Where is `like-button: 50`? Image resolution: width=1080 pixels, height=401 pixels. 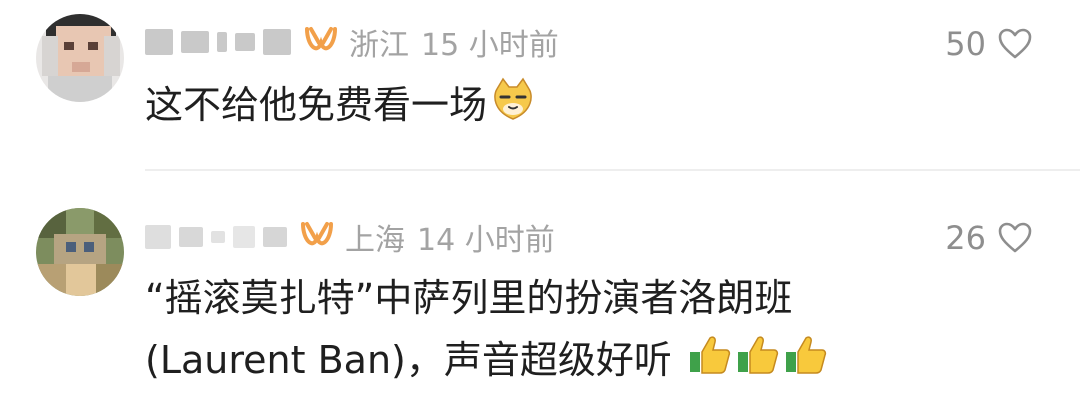 like-button: 50 is located at coordinates (988, 44).